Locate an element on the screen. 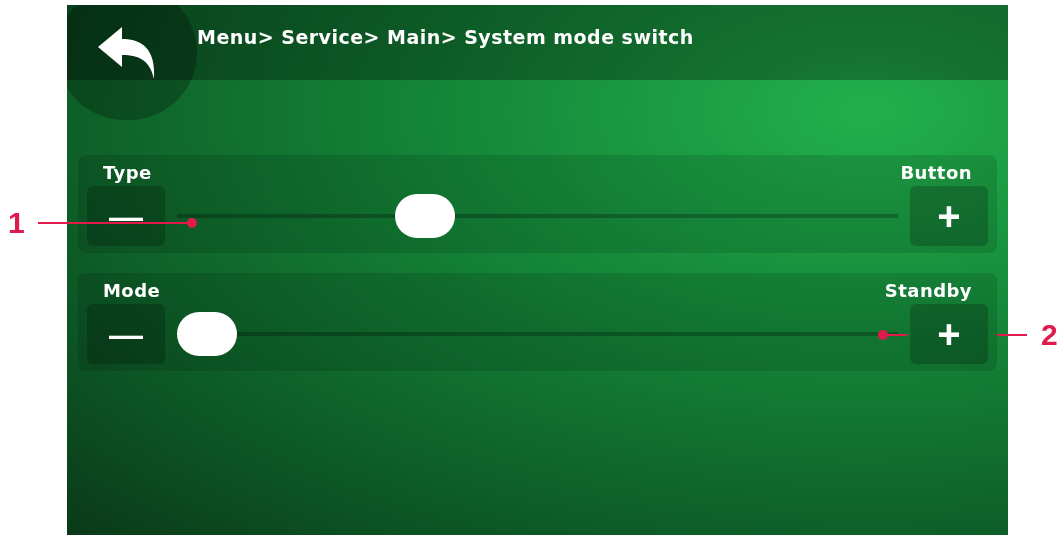 The image size is (1064, 535). breadcrumb: Menu> Service> Main> System mode switch is located at coordinates (445, 38).